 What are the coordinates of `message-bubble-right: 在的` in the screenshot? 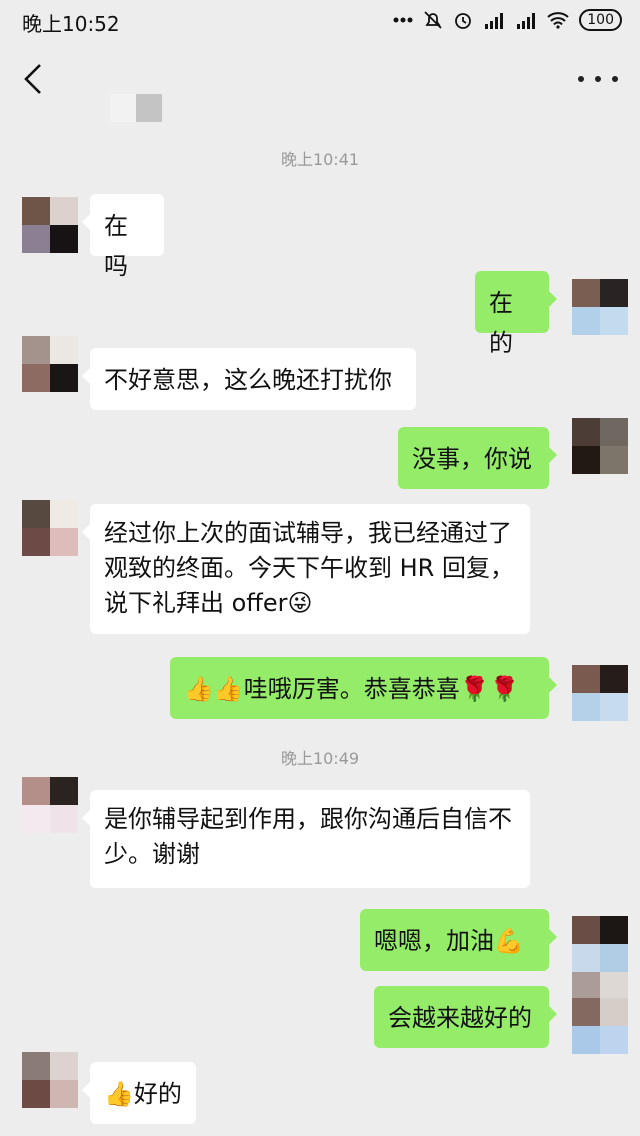 It's located at (516, 314).